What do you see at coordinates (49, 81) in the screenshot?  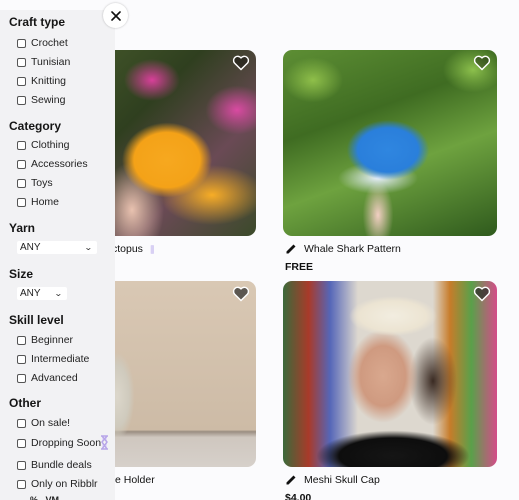 I see `option-label: Knitting` at bounding box center [49, 81].